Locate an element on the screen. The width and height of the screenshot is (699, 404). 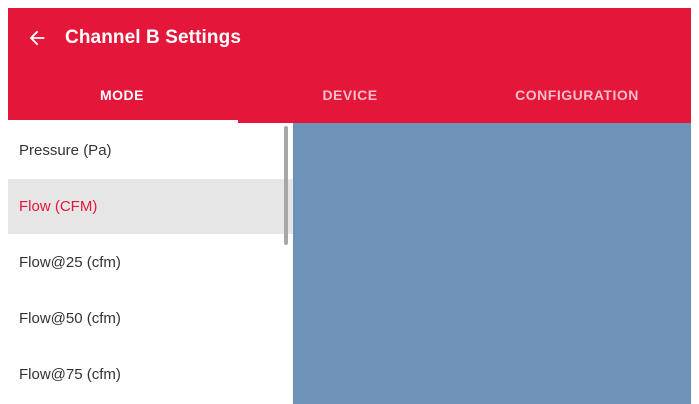
list-item-flow-50-cfm: Flow@50 (cfm) is located at coordinates (150, 318).